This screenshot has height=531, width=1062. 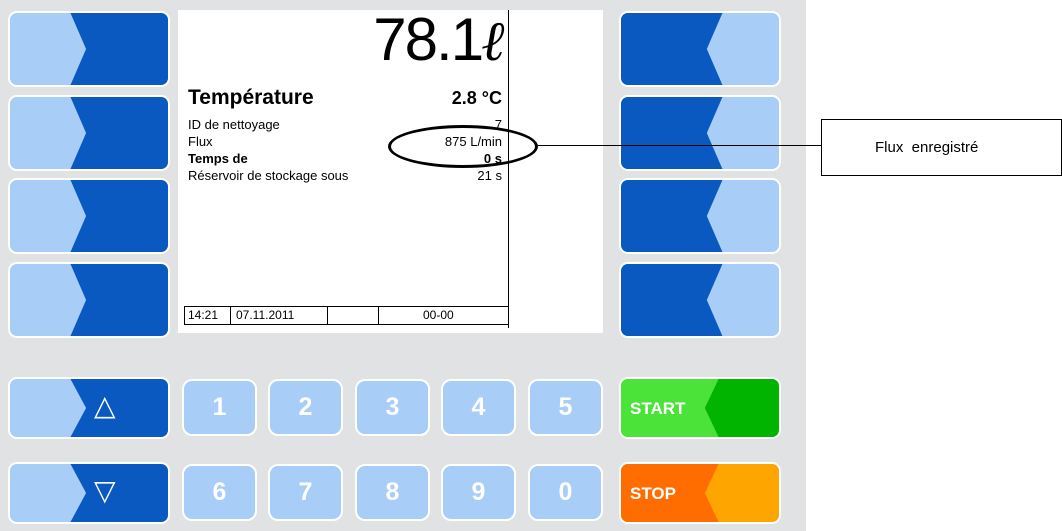 What do you see at coordinates (218, 158) in the screenshot?
I see `row-label: Temps de` at bounding box center [218, 158].